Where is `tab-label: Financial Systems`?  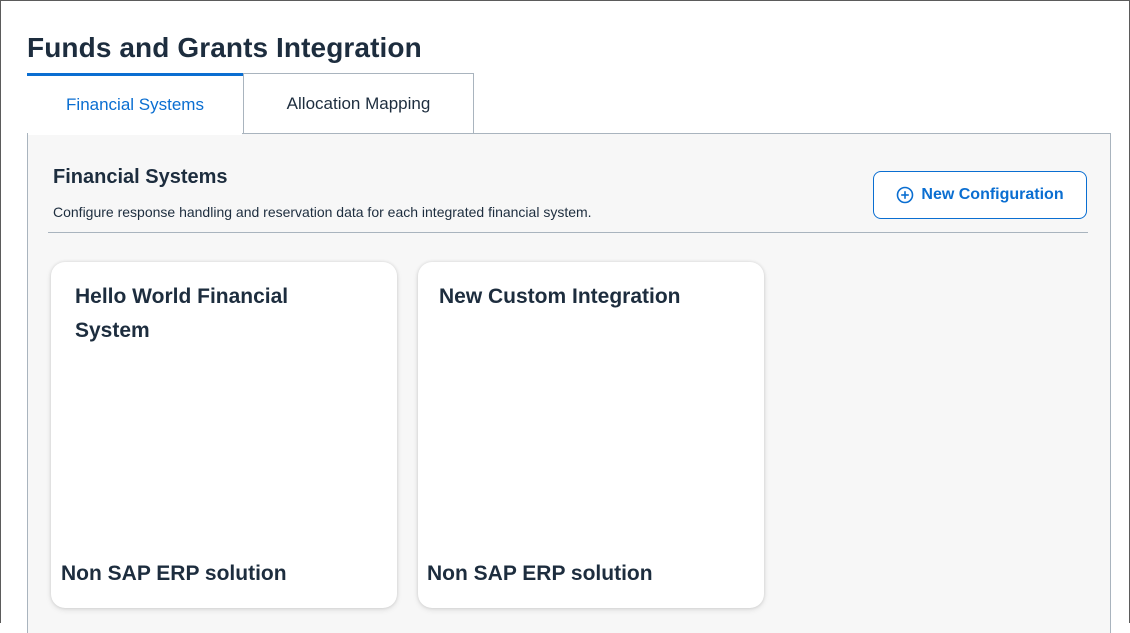
tab-label: Financial Systems is located at coordinates (135, 104).